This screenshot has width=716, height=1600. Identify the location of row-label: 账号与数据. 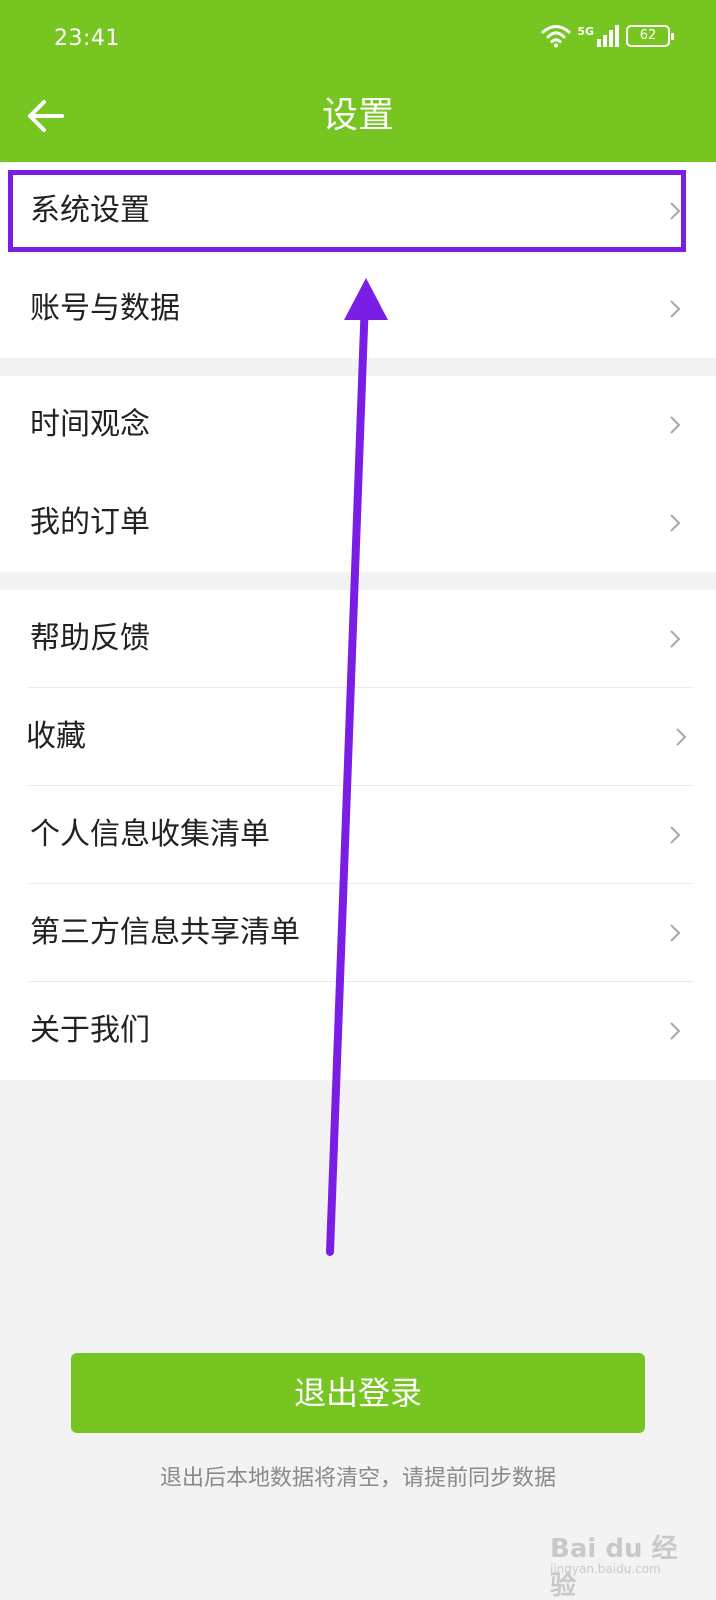
(105, 308).